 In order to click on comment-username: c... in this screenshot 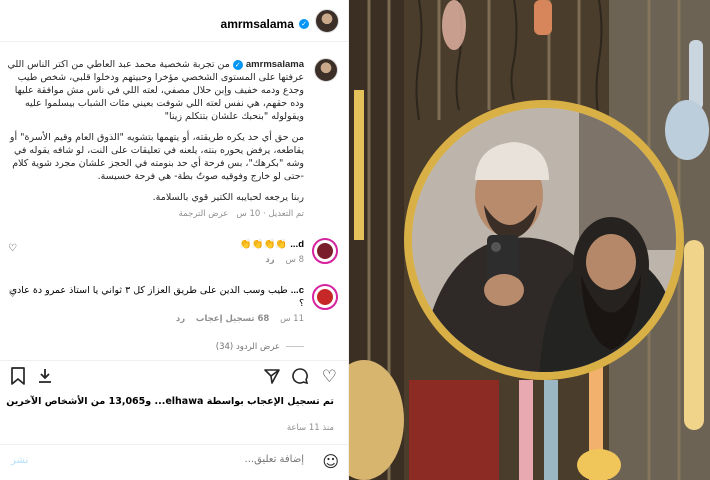, I will do `click(297, 290)`.